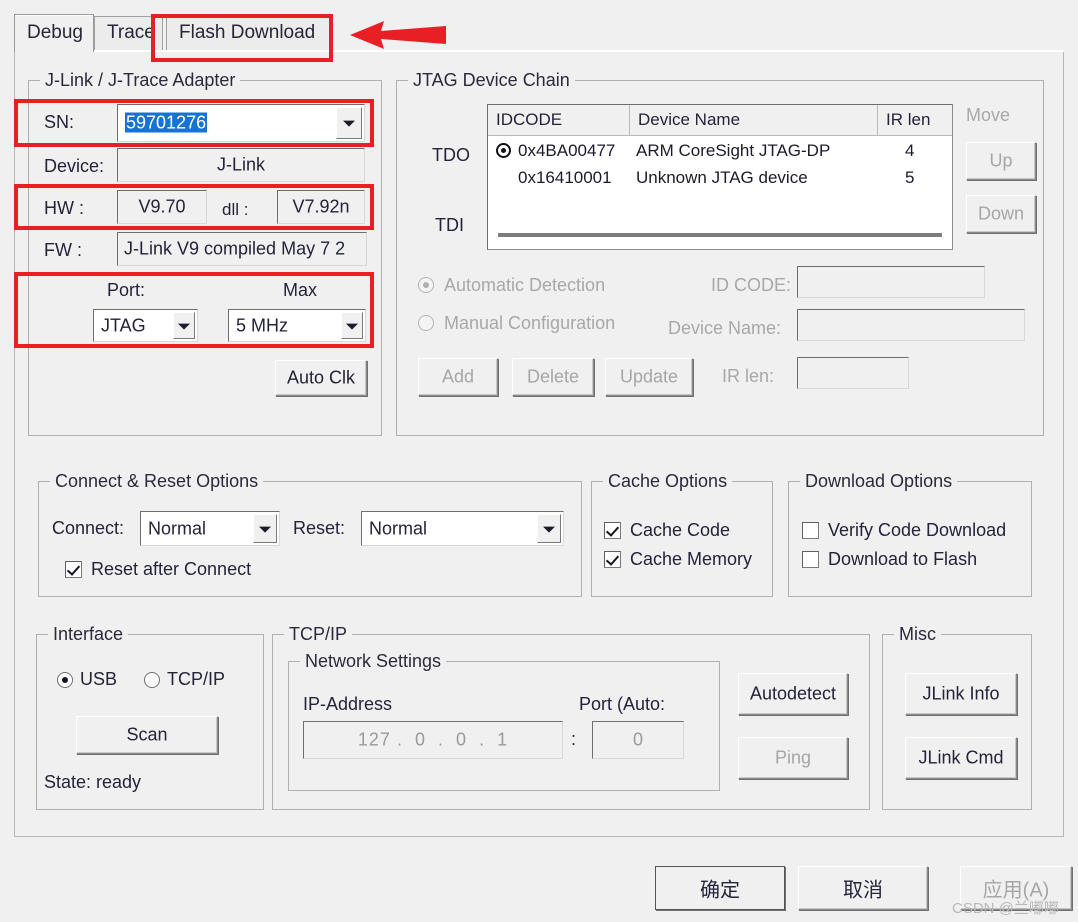 The height and width of the screenshot is (922, 1078). Describe the element at coordinates (162, 206) in the screenshot. I see `hw-value: V9.70` at that location.